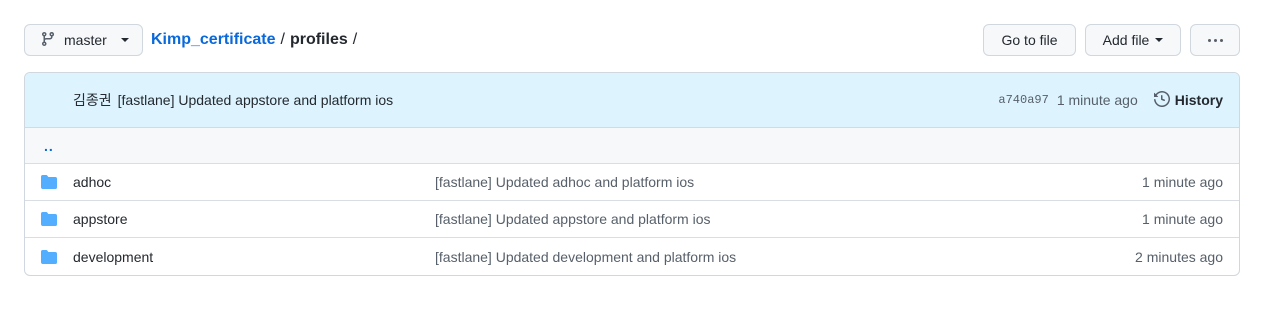 Image resolution: width=1276 pixels, height=315 pixels. I want to click on add-file-button: Add file, so click(1133, 40).